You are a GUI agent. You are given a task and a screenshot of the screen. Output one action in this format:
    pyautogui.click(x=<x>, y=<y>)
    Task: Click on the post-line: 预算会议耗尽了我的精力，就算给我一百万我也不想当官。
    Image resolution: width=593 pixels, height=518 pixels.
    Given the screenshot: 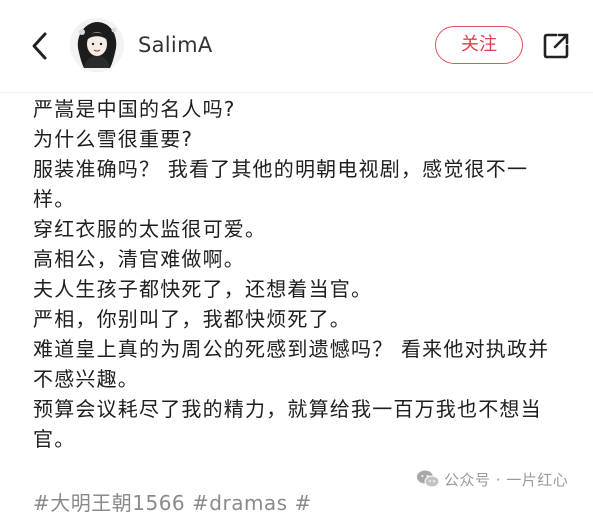 What is the action you would take?
    pyautogui.click(x=287, y=424)
    